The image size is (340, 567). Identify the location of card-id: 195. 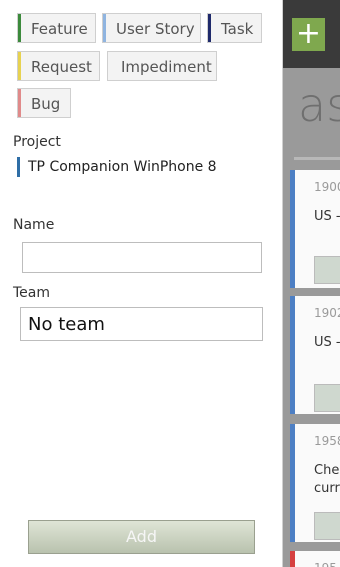
(325, 564).